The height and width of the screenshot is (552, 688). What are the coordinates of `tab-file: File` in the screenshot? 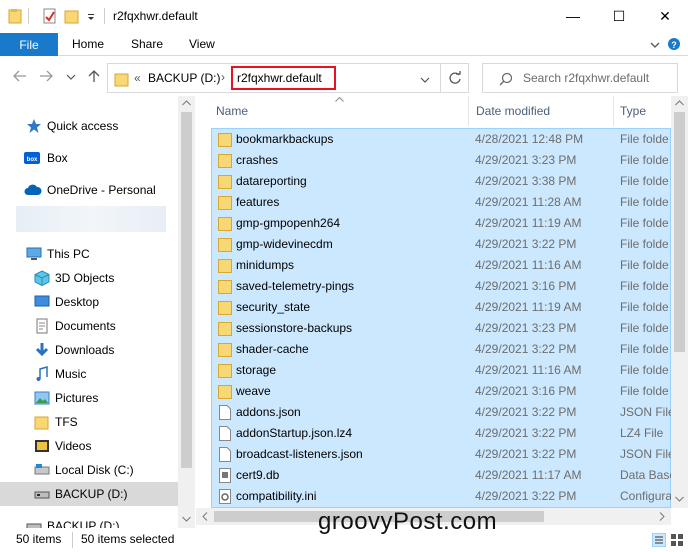 It's located at (29, 44).